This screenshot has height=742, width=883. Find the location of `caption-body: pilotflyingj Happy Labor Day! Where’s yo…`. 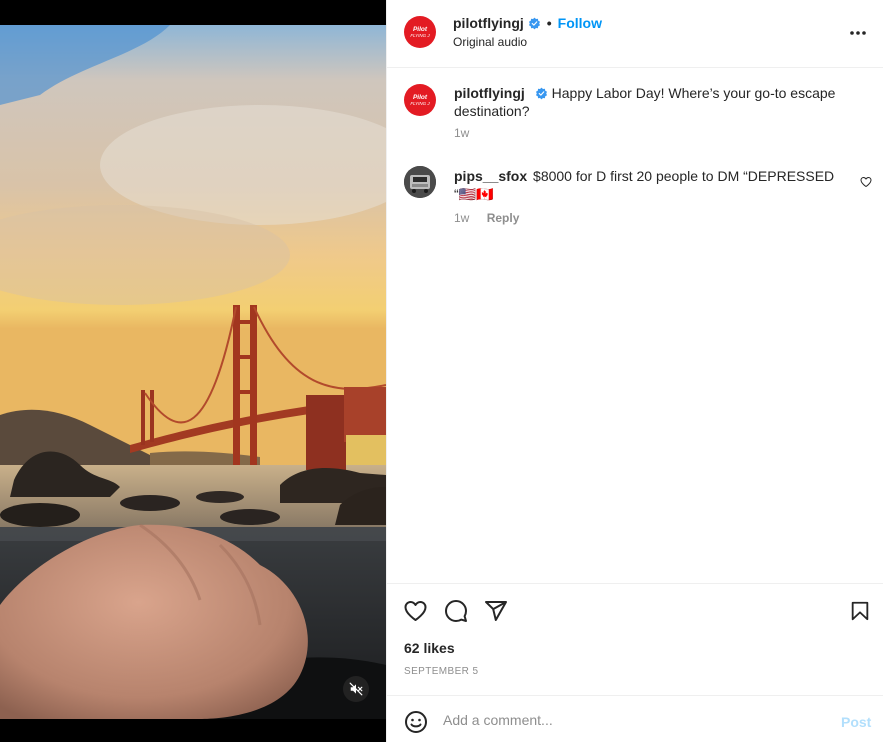

caption-body: pilotflyingj Happy Labor Day! Where’s yo… is located at coordinates (654, 102).